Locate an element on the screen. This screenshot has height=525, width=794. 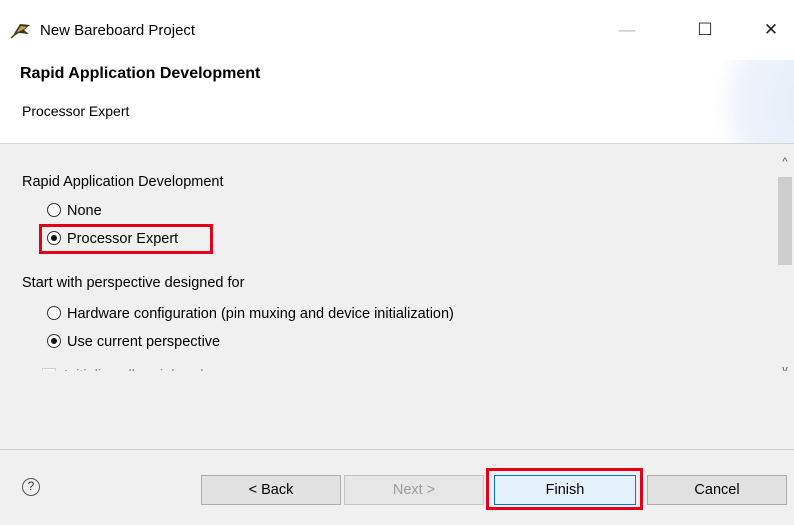
scroll-up-icon: ^ is located at coordinates (785, 162).